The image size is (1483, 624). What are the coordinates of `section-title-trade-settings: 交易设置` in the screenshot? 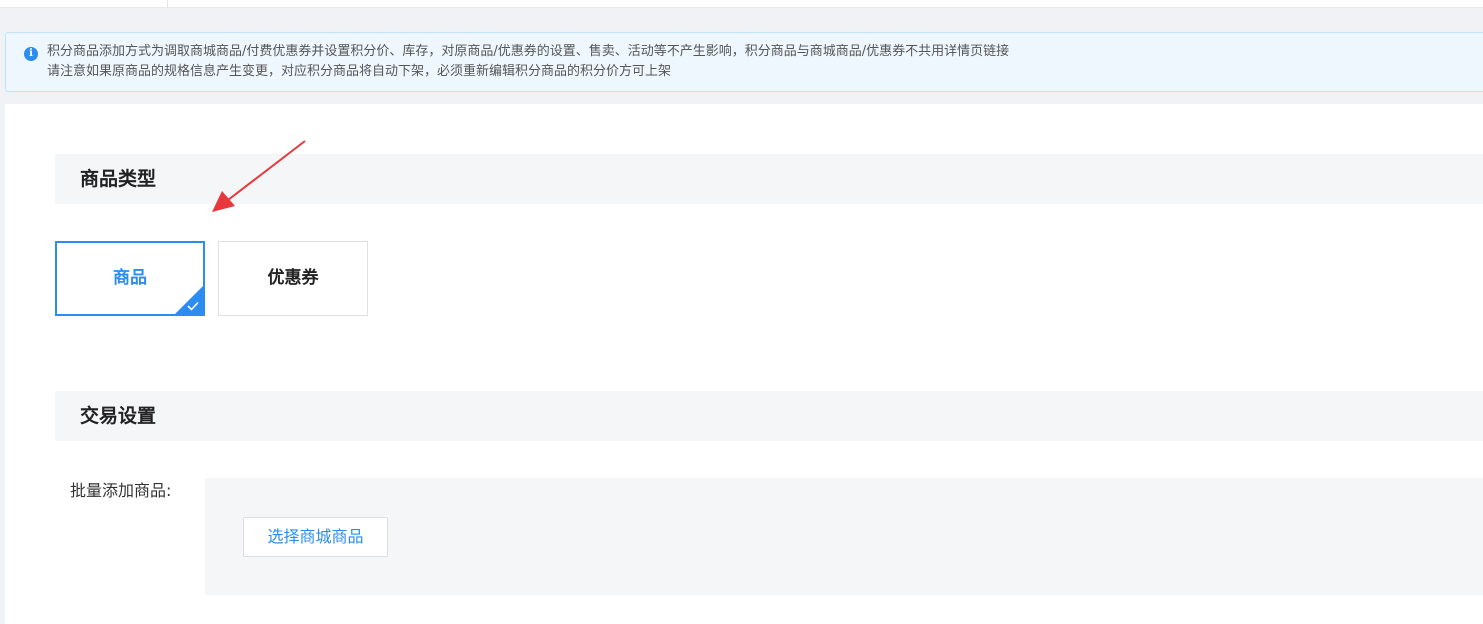 It's located at (769, 416).